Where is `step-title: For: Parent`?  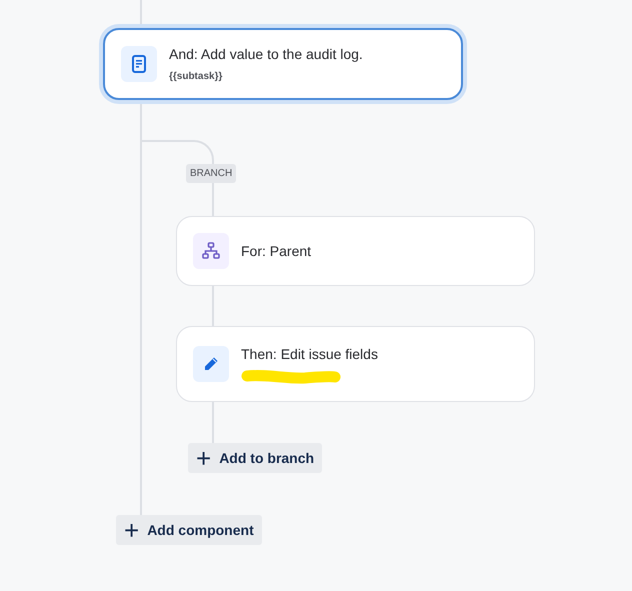 step-title: For: Parent is located at coordinates (276, 251).